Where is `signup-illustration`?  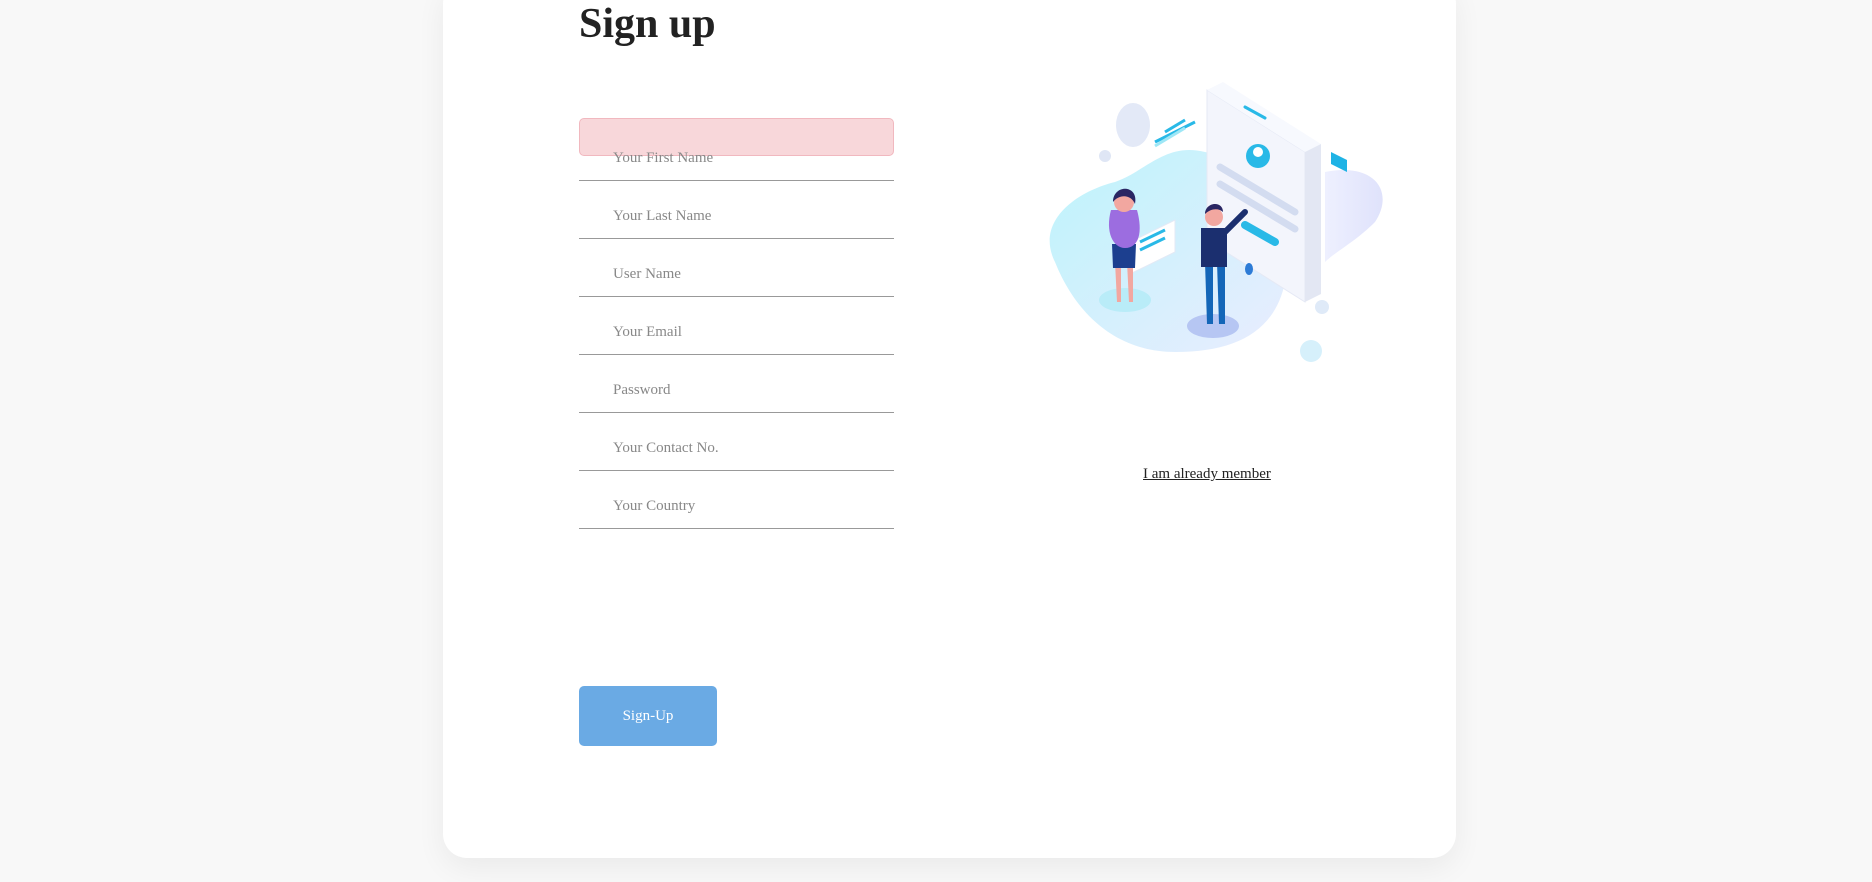
signup-illustration is located at coordinates (1215, 232).